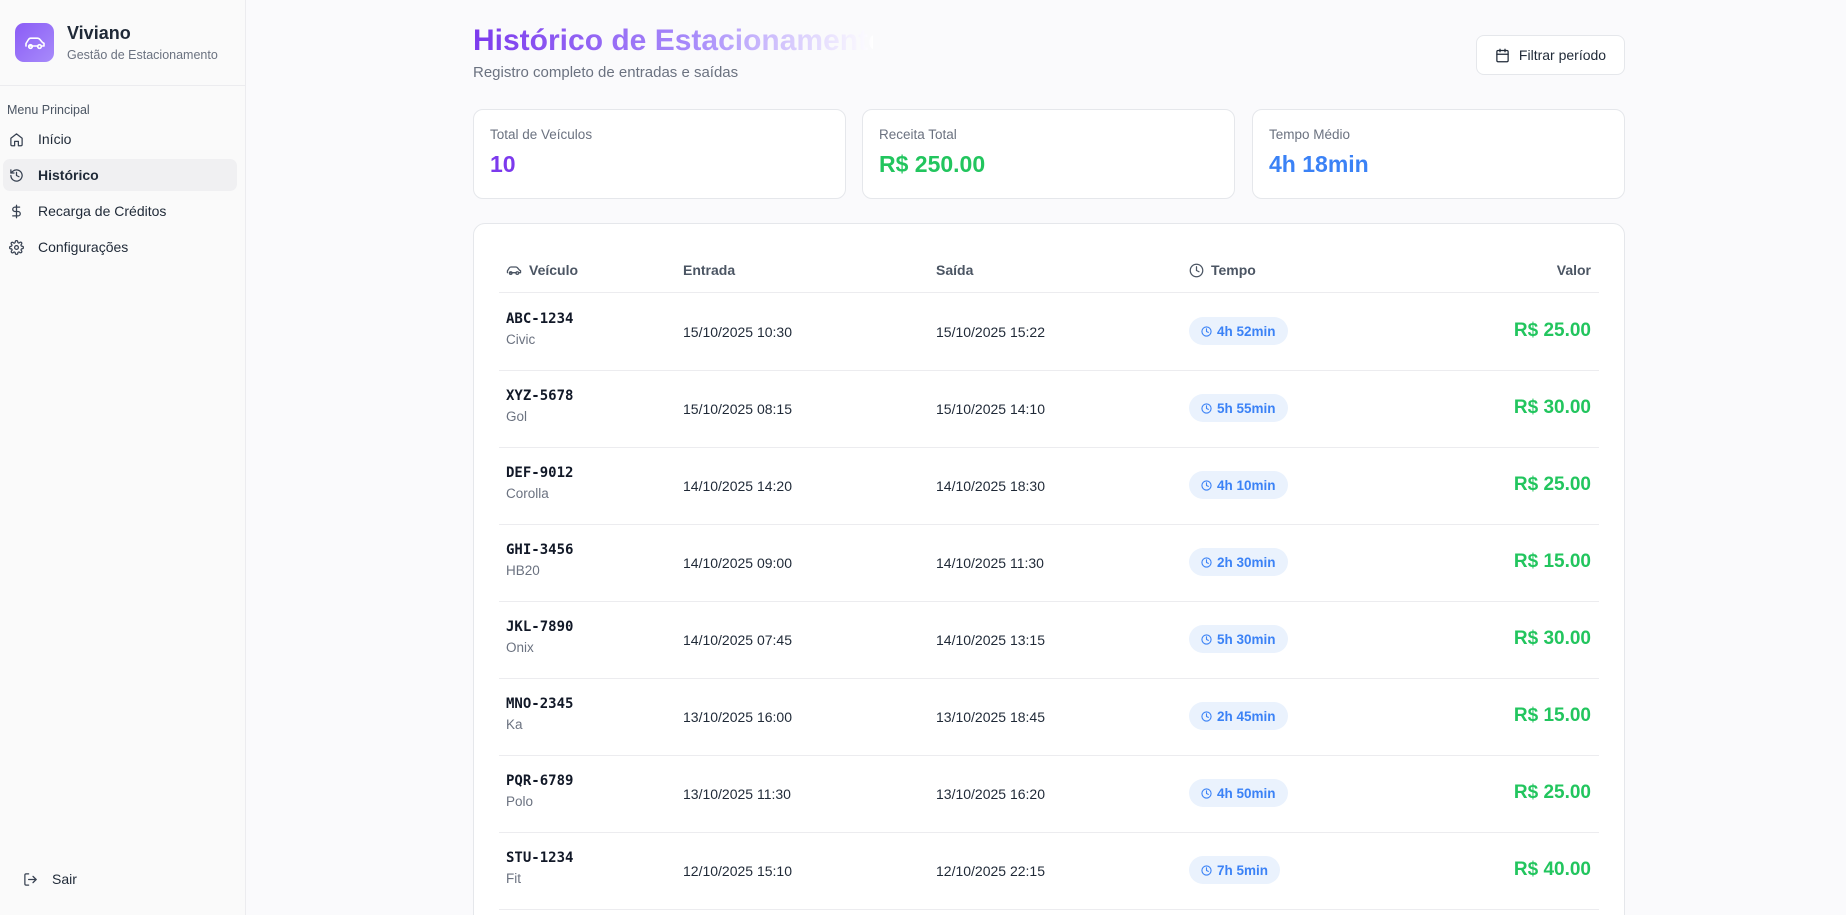  I want to click on vehicle-plate: STU-1234, so click(540, 858).